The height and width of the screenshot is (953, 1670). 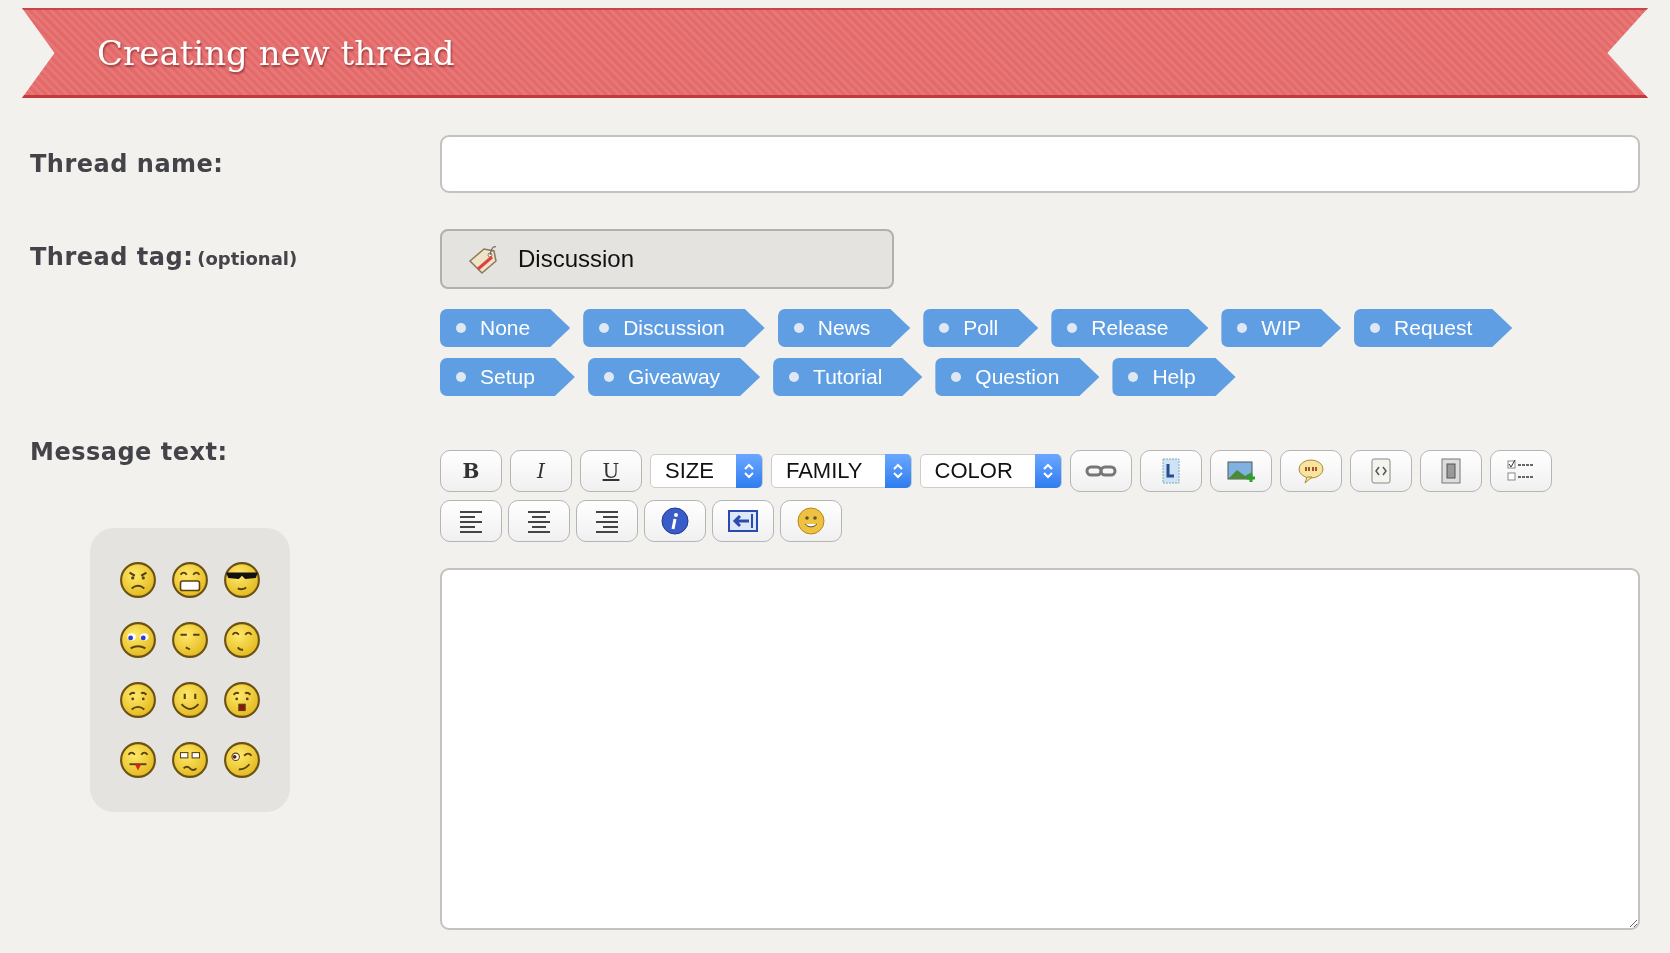 I want to click on bold-button: B, so click(x=471, y=471).